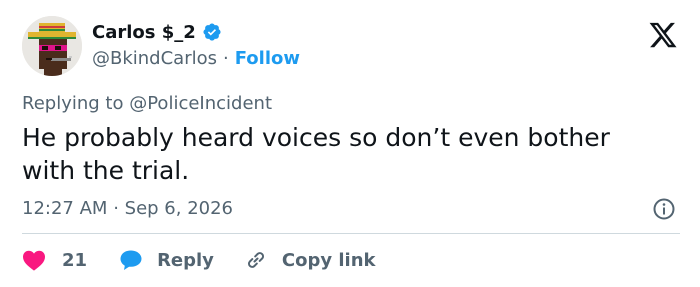  What do you see at coordinates (131, 260) in the screenshot?
I see `speech-bubble-icon` at bounding box center [131, 260].